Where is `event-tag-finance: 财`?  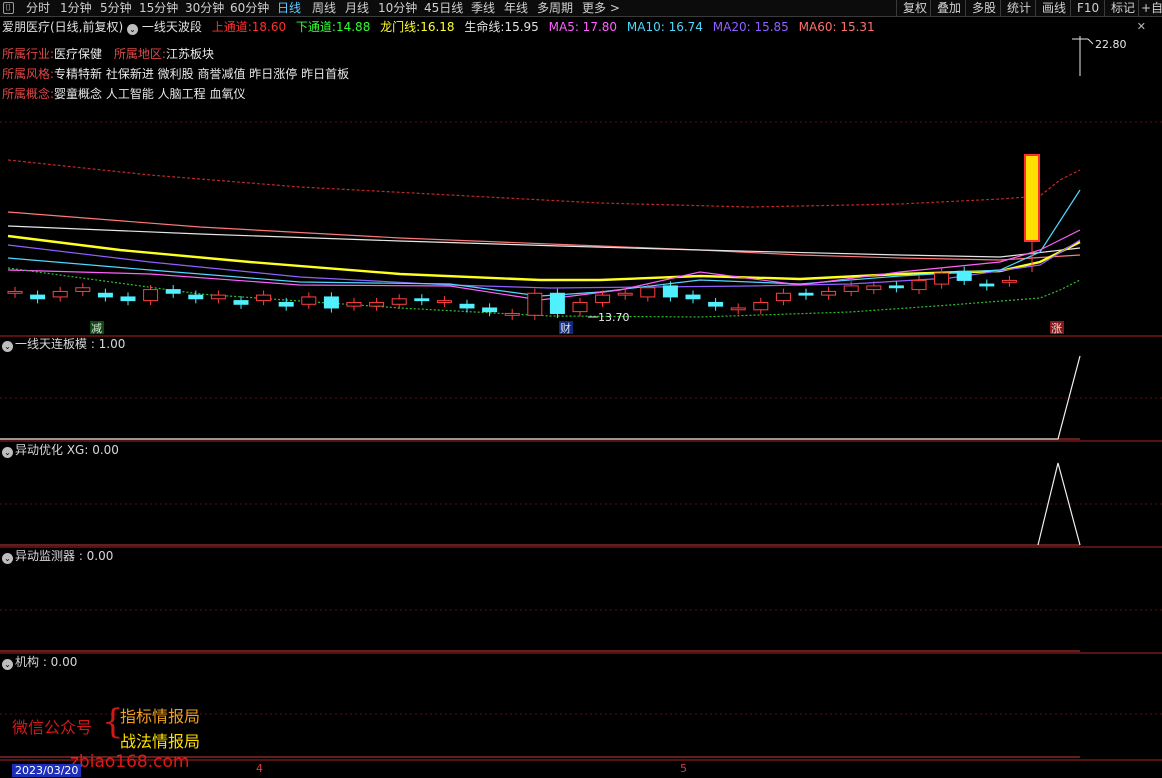 event-tag-finance: 财 is located at coordinates (566, 328).